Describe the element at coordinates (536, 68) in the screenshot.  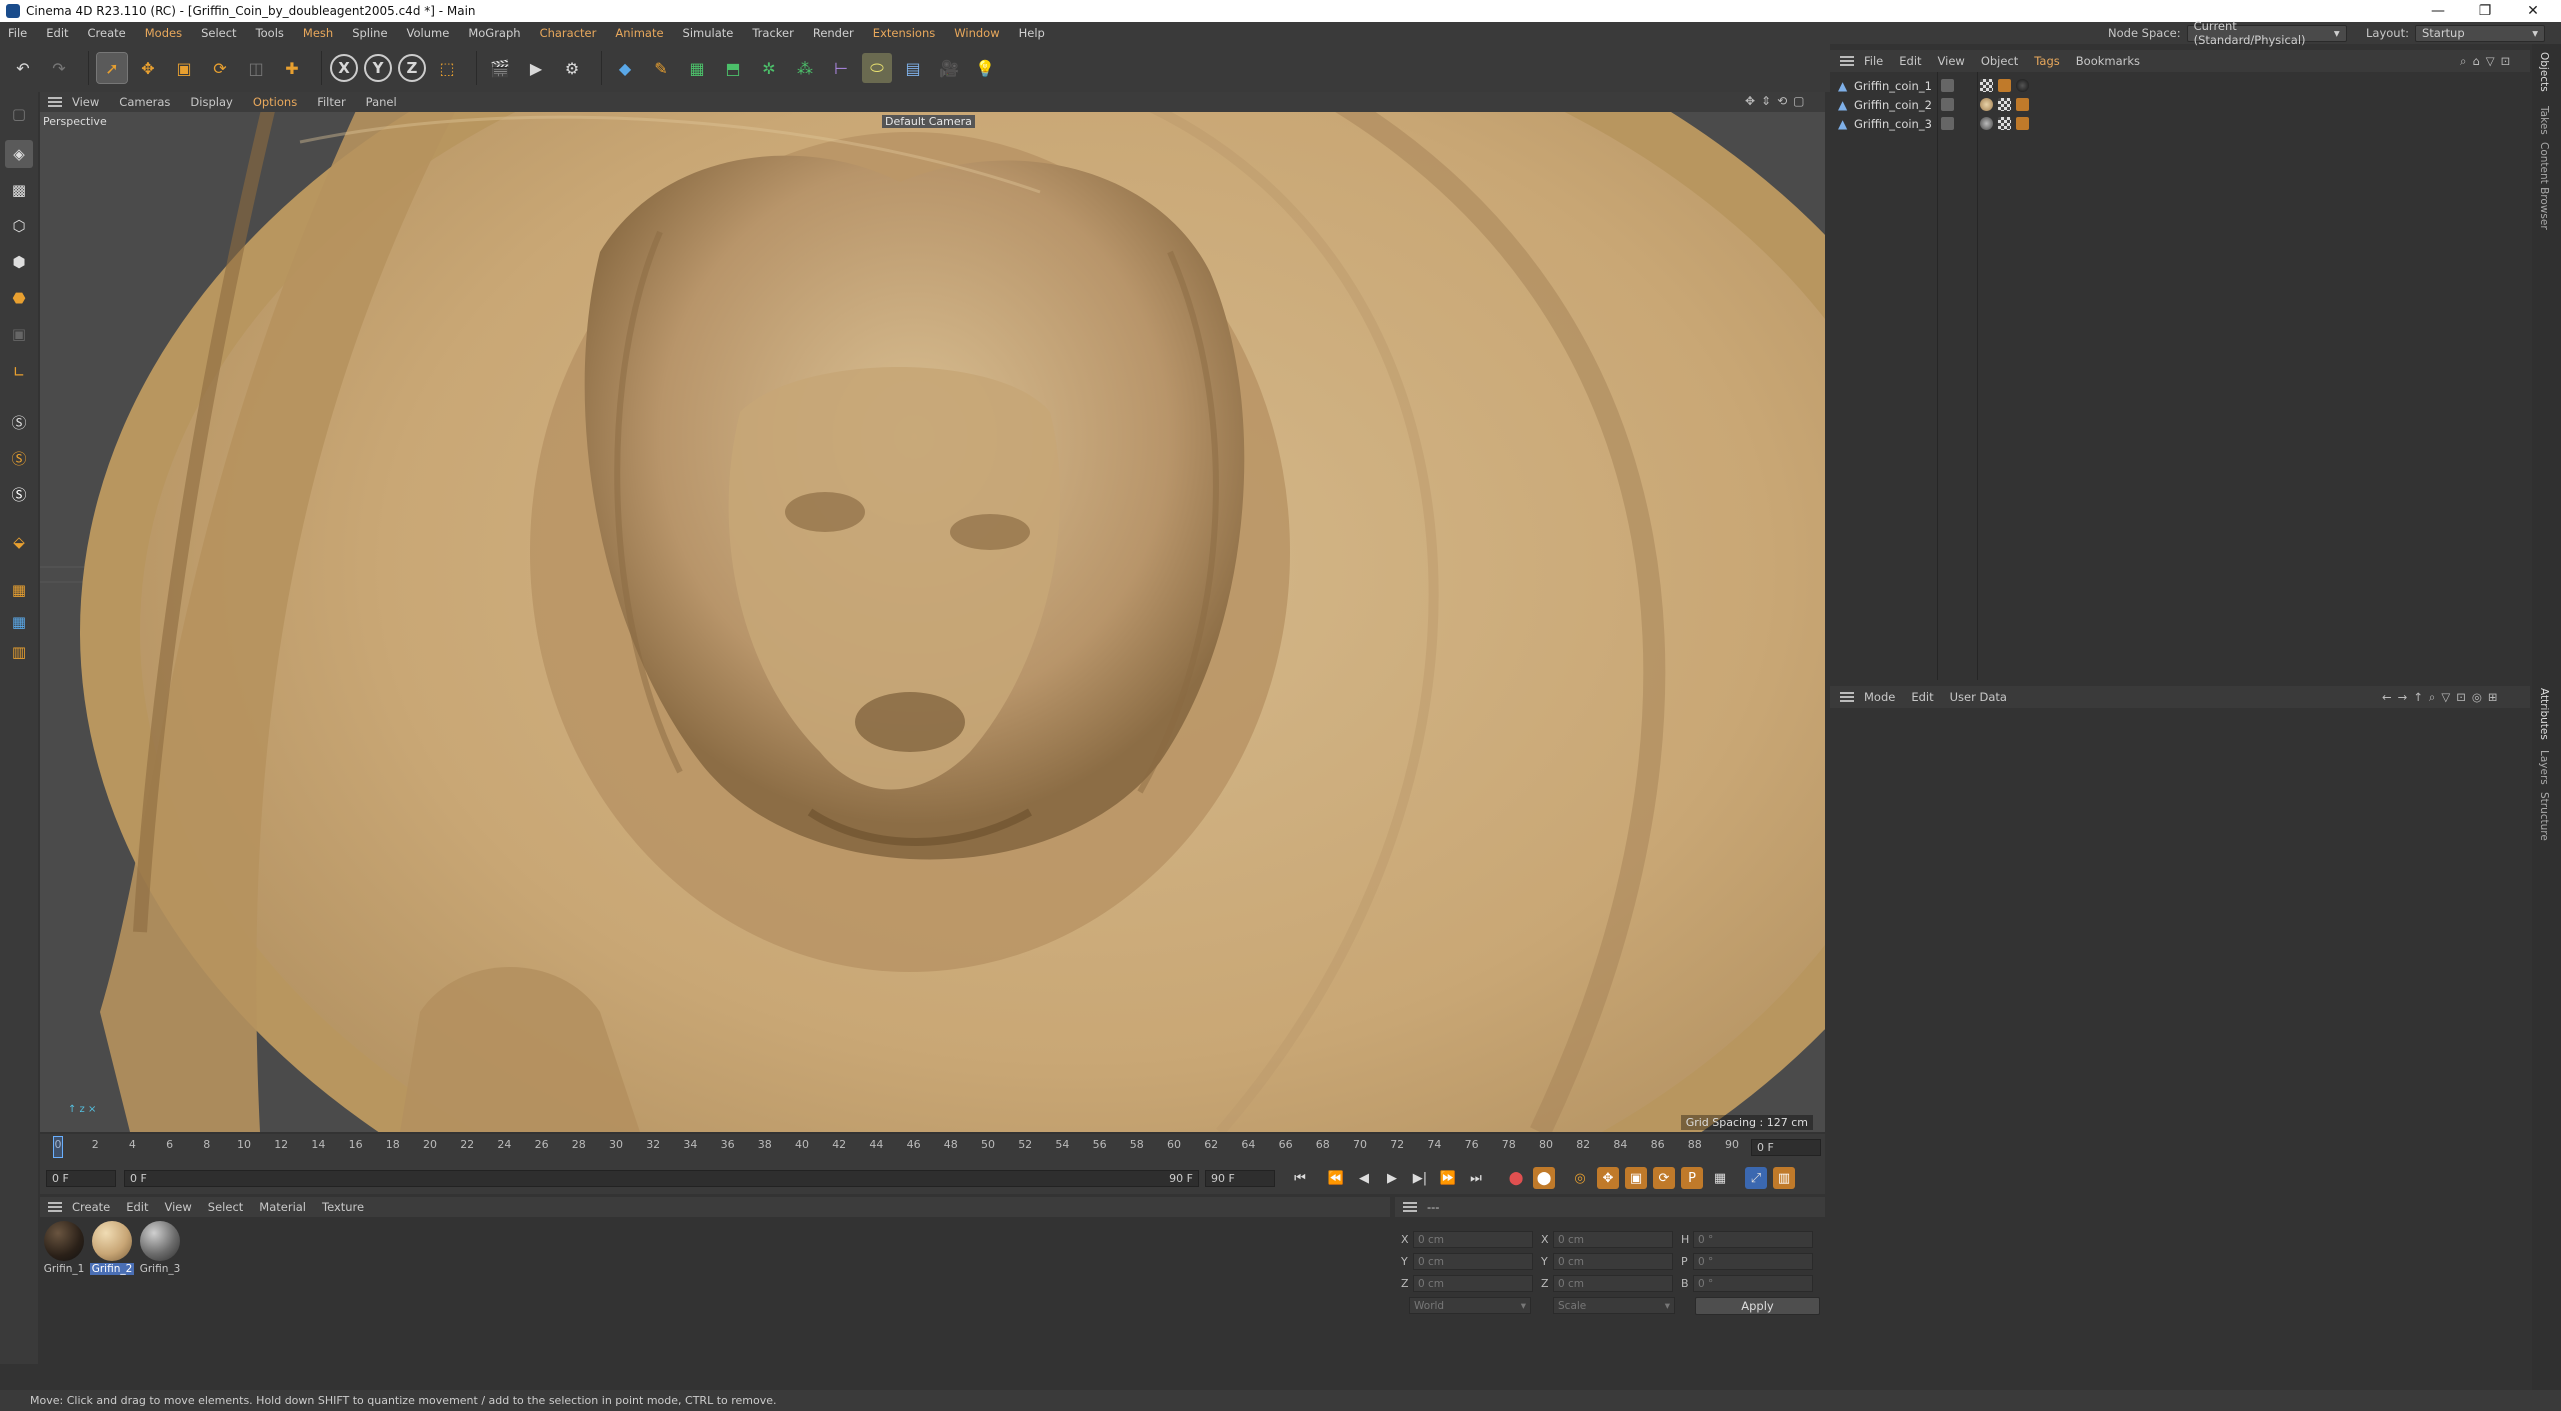
I see `render-picture-viewer-icon: ▶` at that location.